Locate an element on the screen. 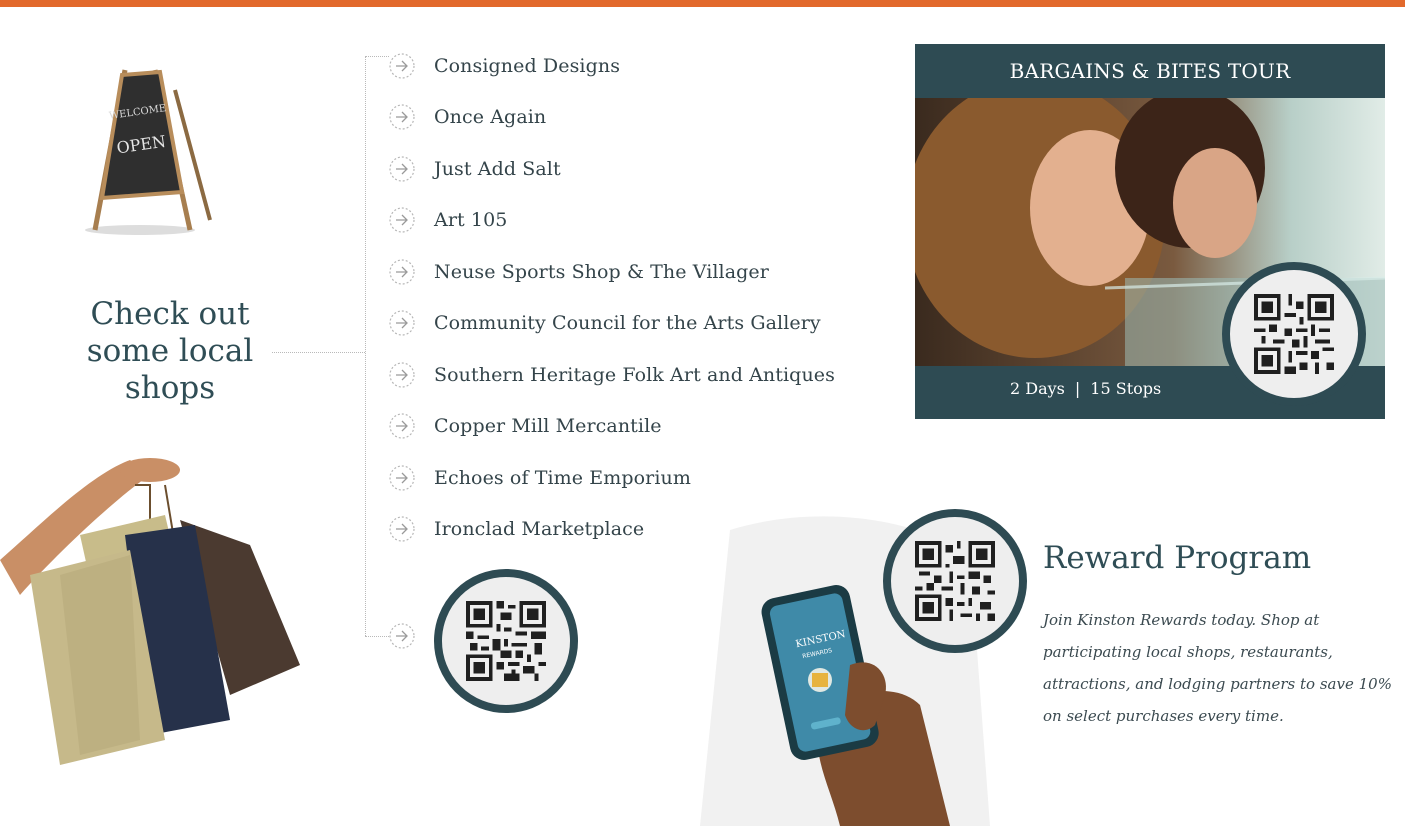  headline-line-3: shops is located at coordinates (170, 388).